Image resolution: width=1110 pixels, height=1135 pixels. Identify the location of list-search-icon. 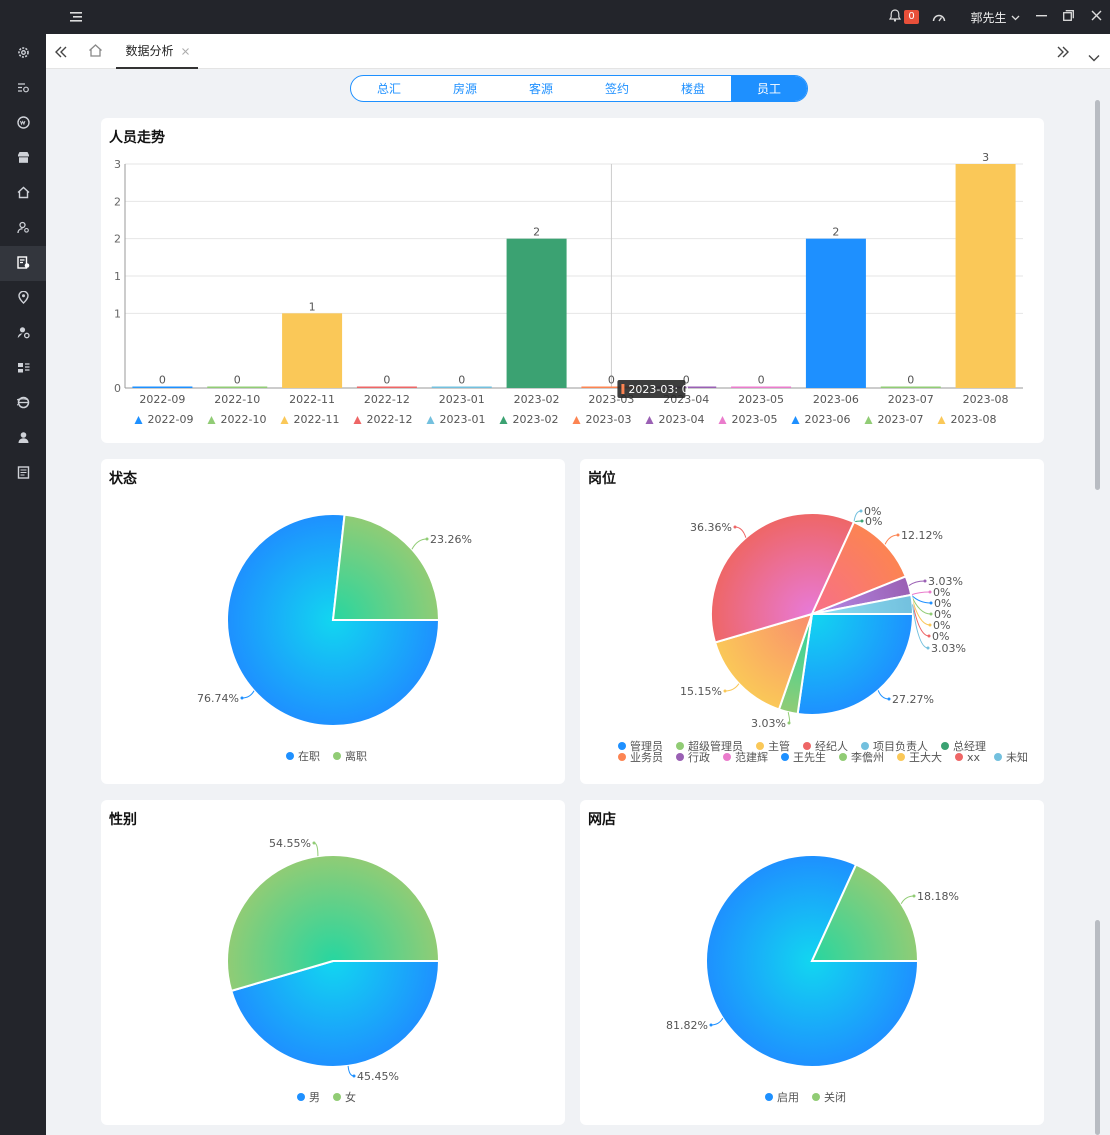
(23, 88).